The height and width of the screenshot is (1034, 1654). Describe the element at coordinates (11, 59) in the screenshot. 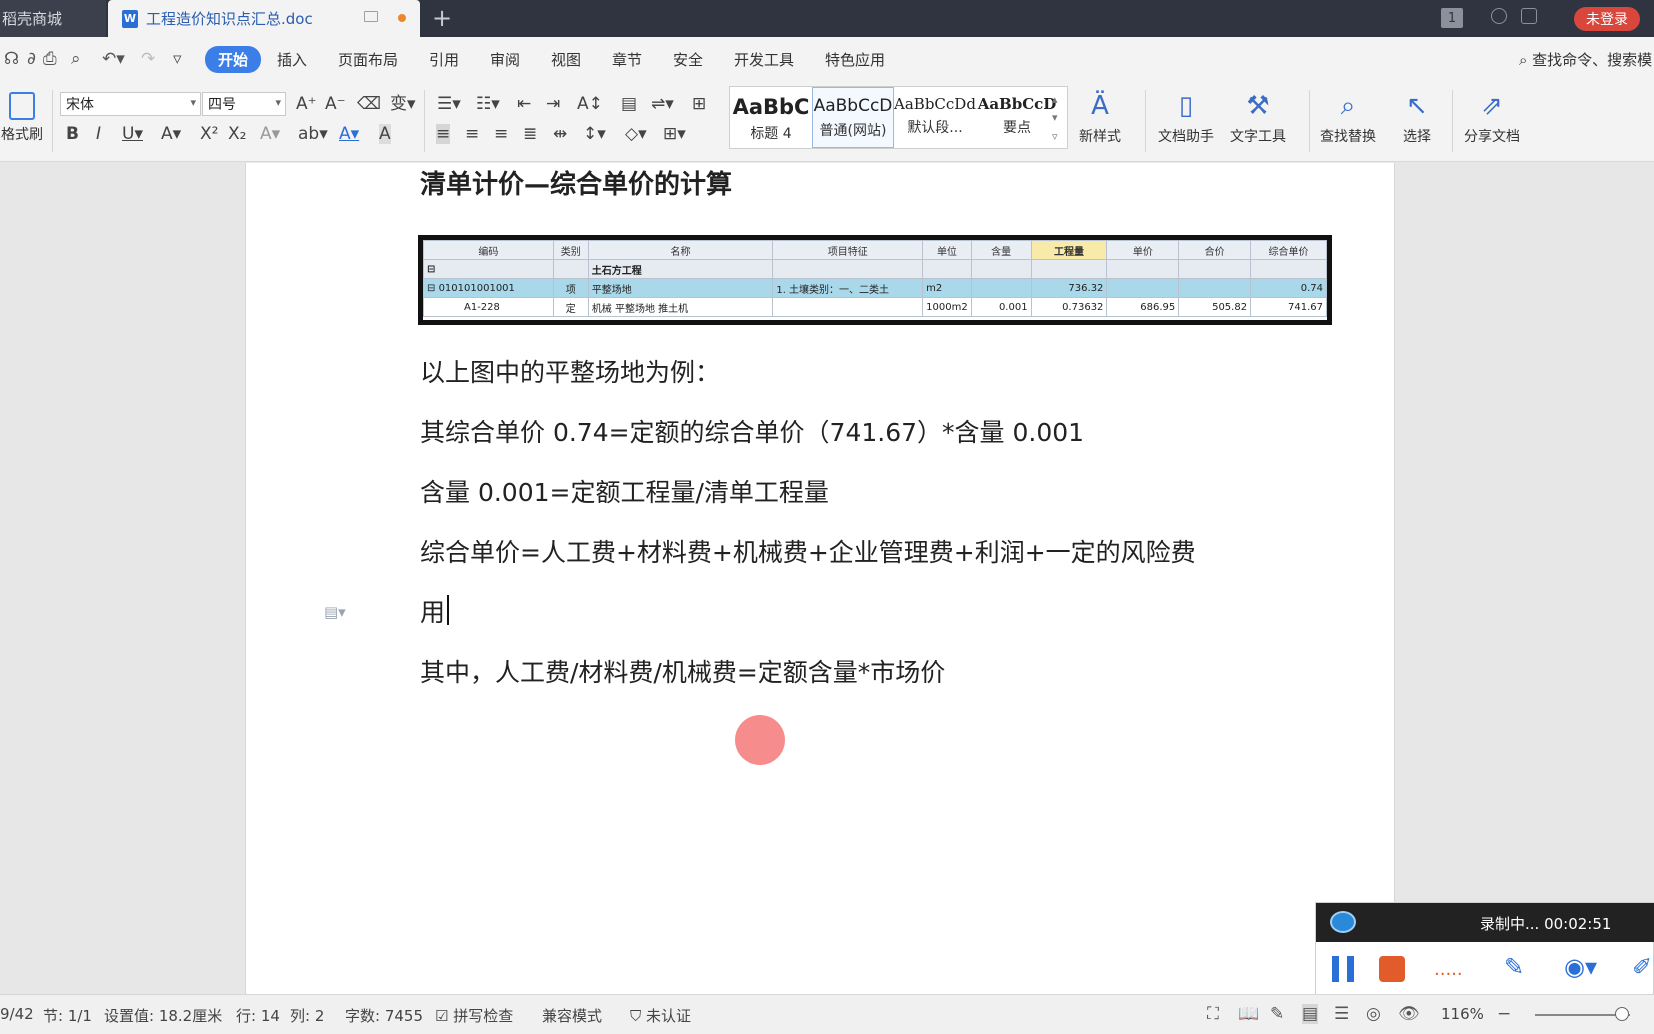

I see `format-painter-small-icon: ☊` at that location.